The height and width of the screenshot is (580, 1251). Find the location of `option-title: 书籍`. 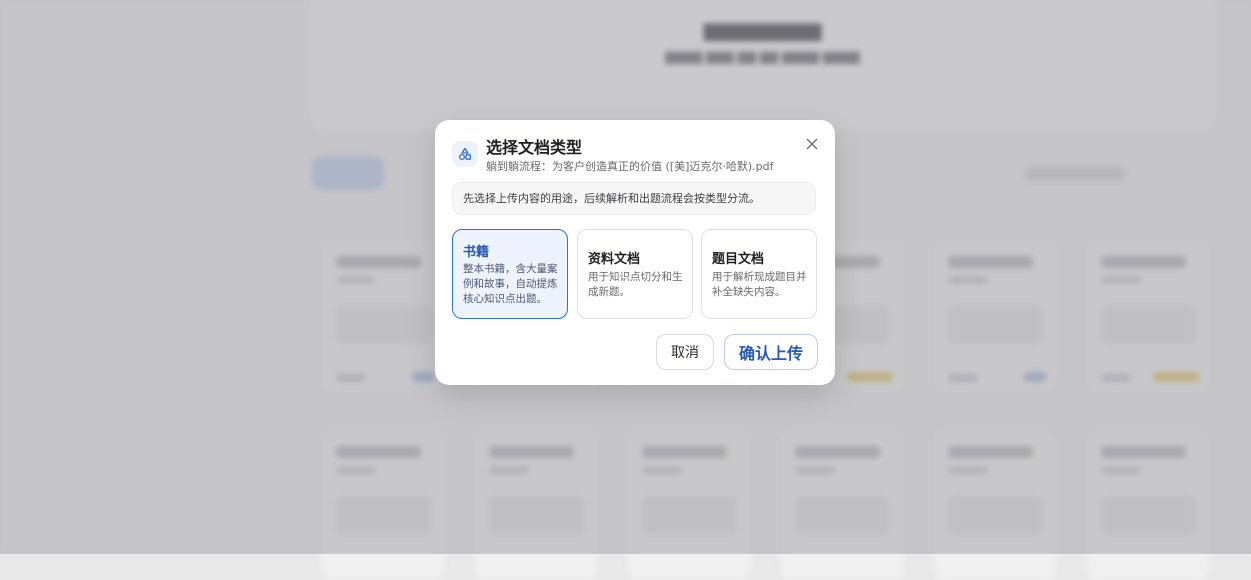

option-title: 书籍 is located at coordinates (476, 252).